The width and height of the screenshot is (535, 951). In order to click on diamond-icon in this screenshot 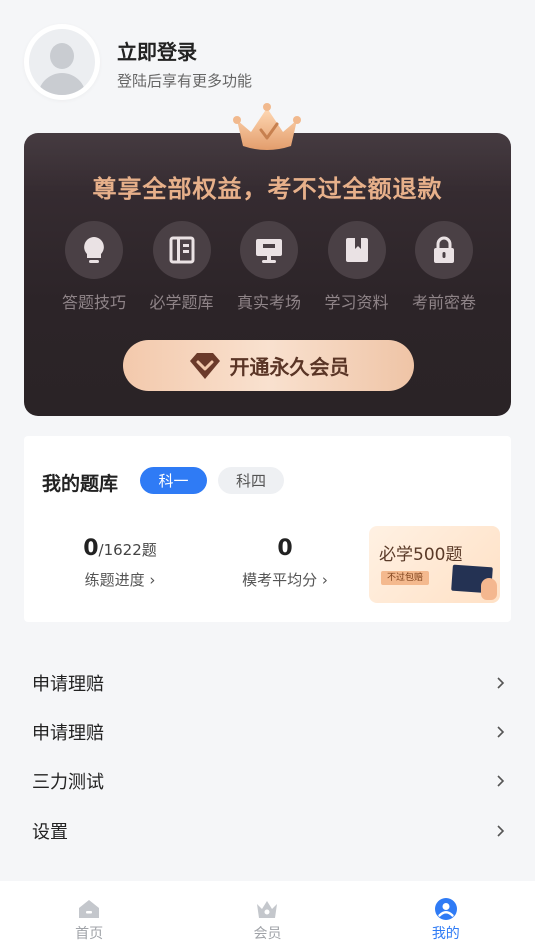, I will do `click(204, 365)`.